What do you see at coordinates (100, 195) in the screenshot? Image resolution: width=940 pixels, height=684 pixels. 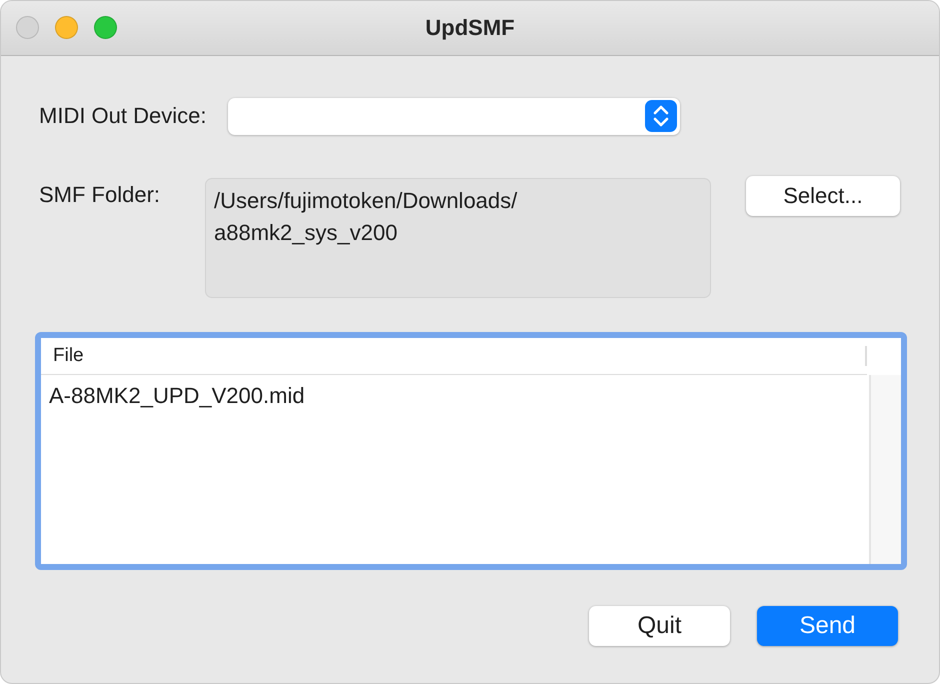 I see `field-label: SMF Folder:` at bounding box center [100, 195].